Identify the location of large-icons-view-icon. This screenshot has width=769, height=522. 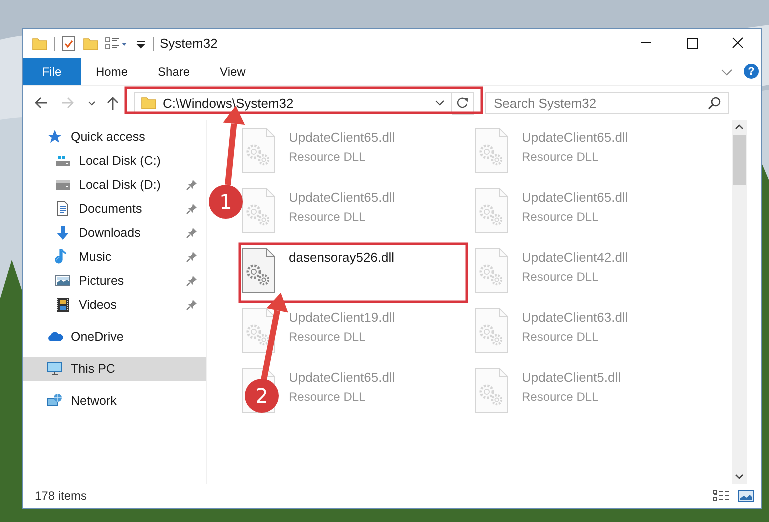
(746, 496).